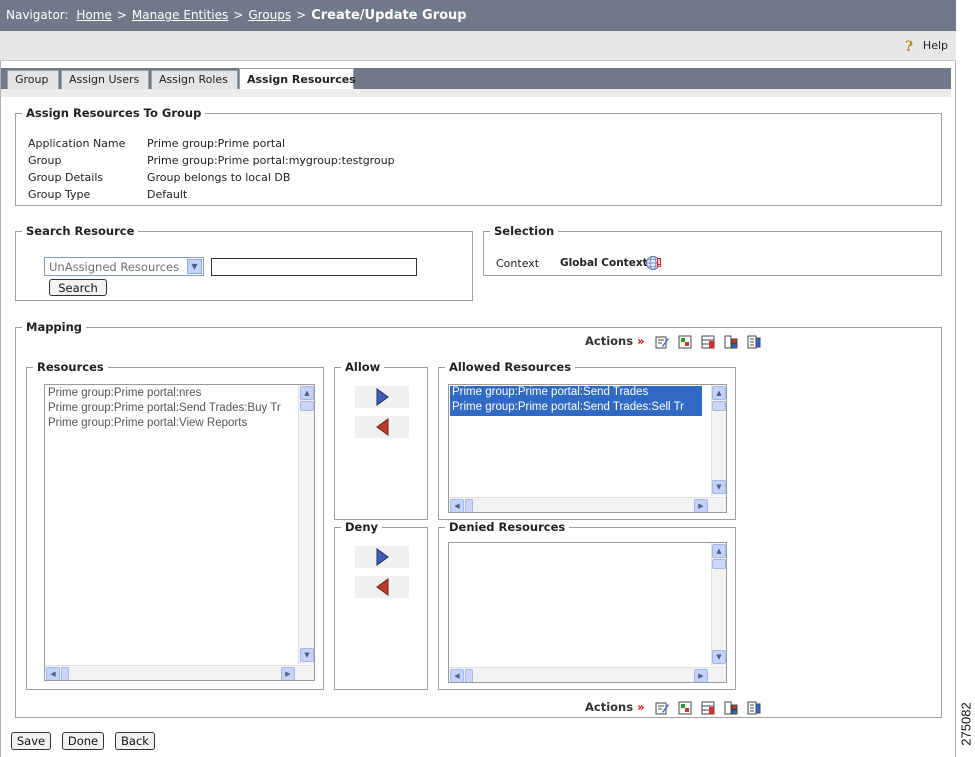  Describe the element at coordinates (718, 604) in the screenshot. I see `denied-vscrollbar: ▲ ▼` at that location.